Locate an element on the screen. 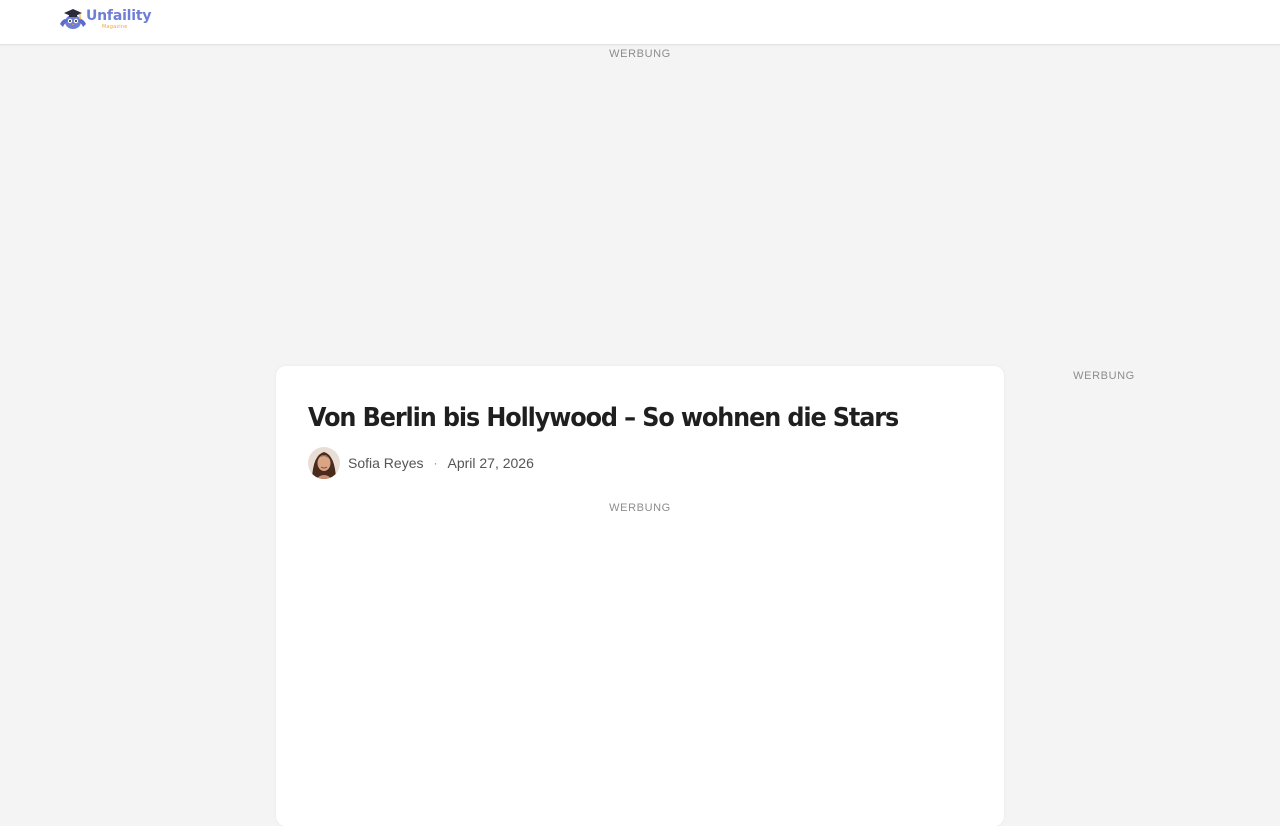 The height and width of the screenshot is (826, 1280). site-logo: Unfaility Magazine is located at coordinates (105, 19).